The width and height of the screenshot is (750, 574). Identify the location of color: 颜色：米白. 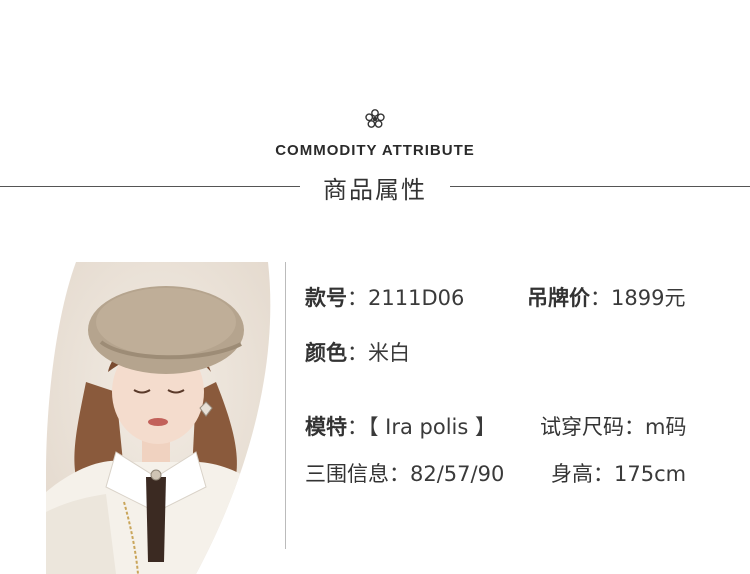
(357, 352).